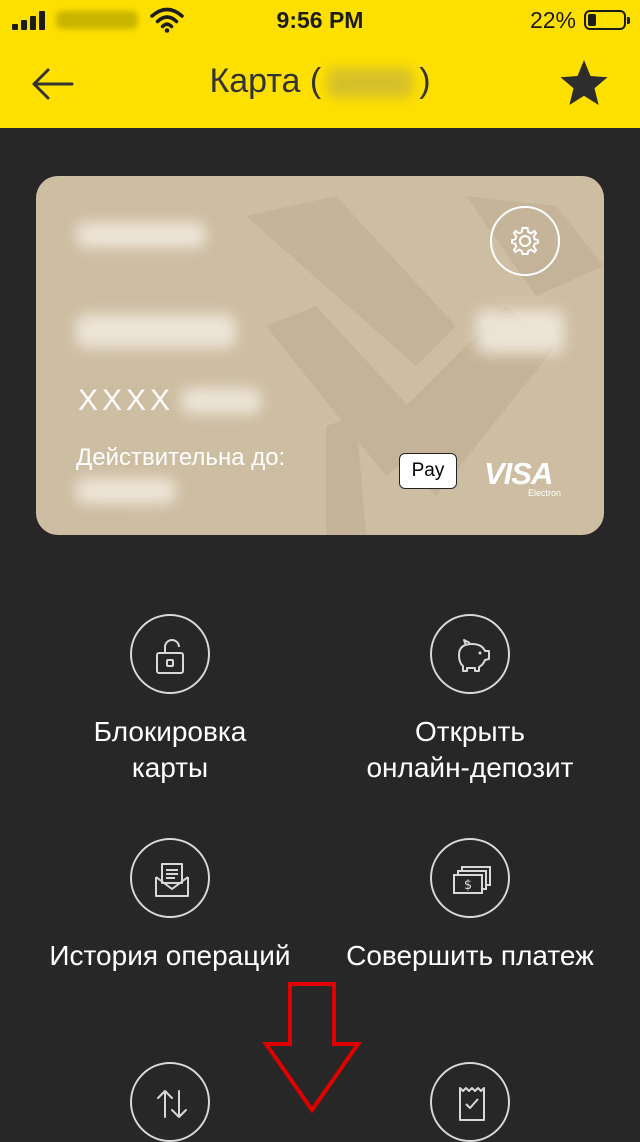 The height and width of the screenshot is (1142, 640). What do you see at coordinates (181, 457) in the screenshot?
I see `card-valid-until-label: Действительна до:` at bounding box center [181, 457].